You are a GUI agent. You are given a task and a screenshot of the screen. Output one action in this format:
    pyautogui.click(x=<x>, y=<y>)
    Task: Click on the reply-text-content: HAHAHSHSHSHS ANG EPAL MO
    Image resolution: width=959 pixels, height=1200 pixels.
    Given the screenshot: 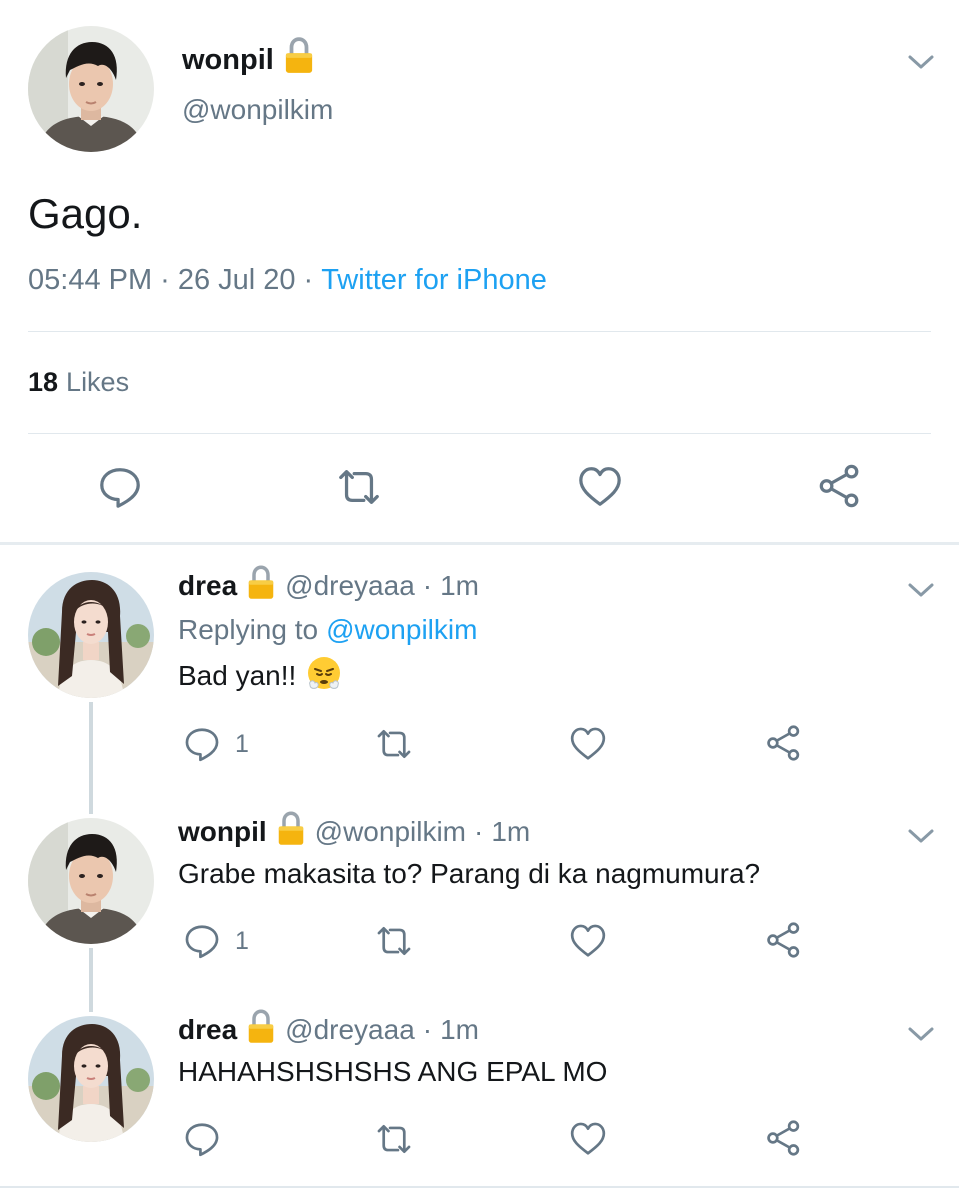 What is the action you would take?
    pyautogui.click(x=393, y=1071)
    